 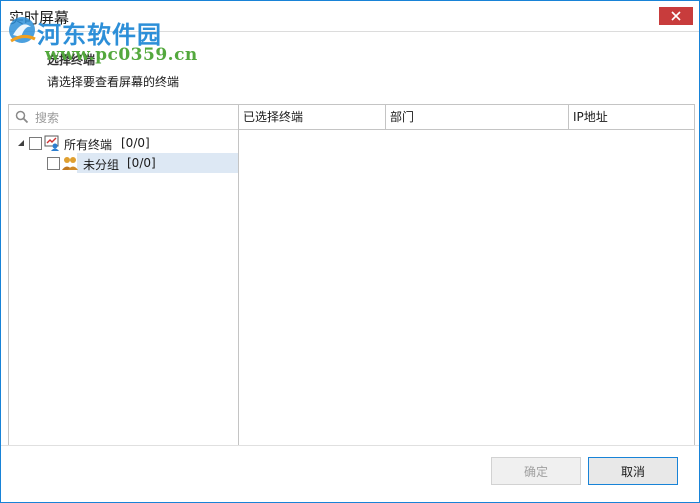 What do you see at coordinates (631, 117) in the screenshot?
I see `column-header-ip-address: IP地址` at bounding box center [631, 117].